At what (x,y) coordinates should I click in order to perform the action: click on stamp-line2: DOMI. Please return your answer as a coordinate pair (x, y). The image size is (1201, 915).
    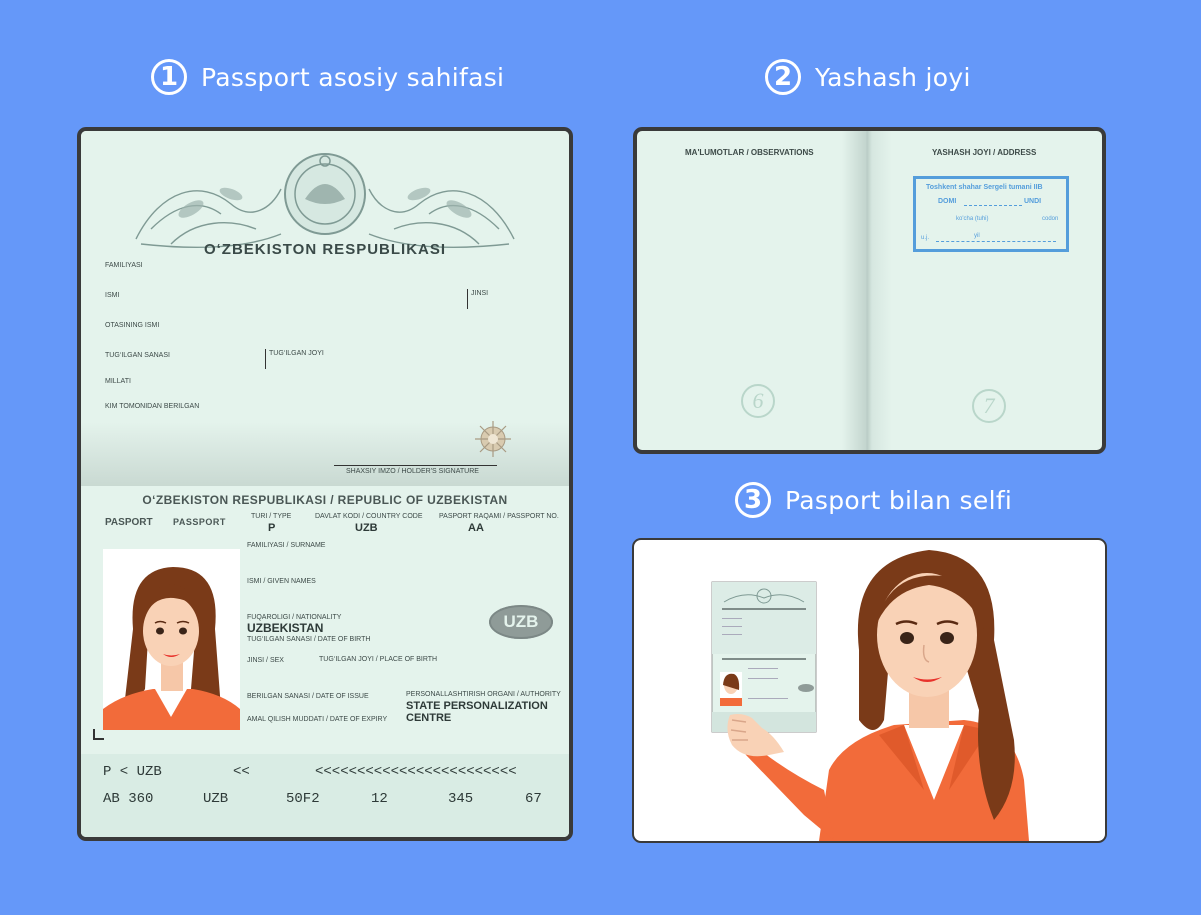
    Looking at the image, I should click on (947, 201).